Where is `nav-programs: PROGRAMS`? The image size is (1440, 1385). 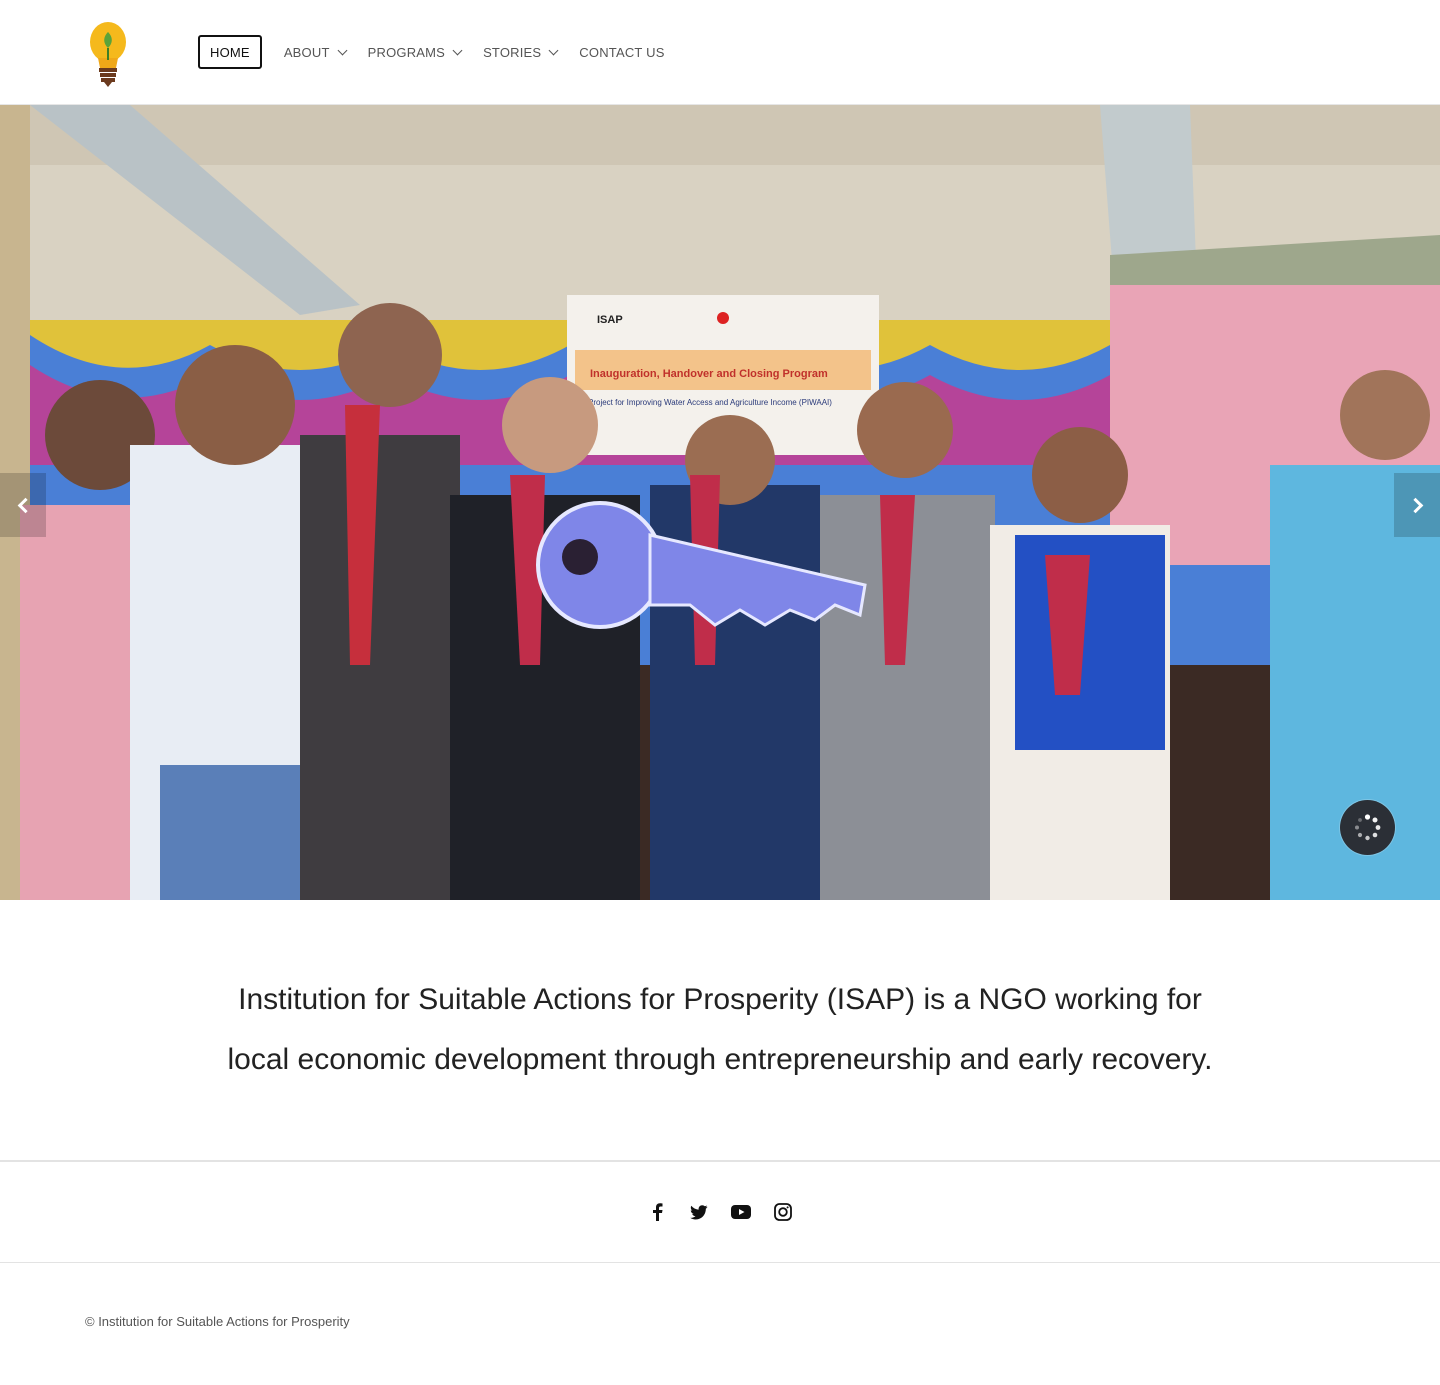
nav-programs: PROGRAMS is located at coordinates (415, 52).